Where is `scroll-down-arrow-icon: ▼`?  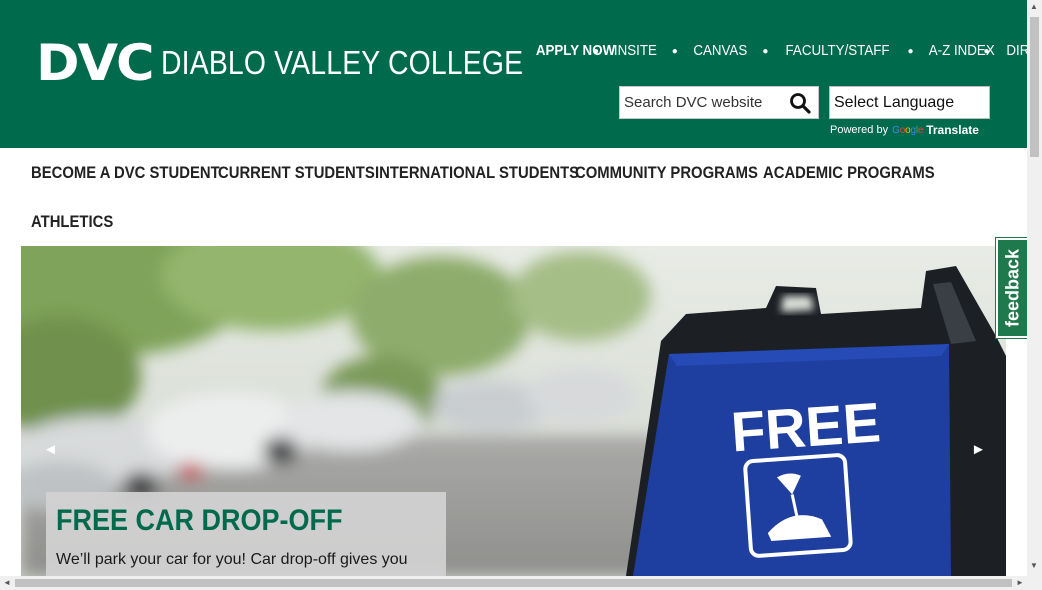 scroll-down-arrow-icon: ▼ is located at coordinates (1034, 566).